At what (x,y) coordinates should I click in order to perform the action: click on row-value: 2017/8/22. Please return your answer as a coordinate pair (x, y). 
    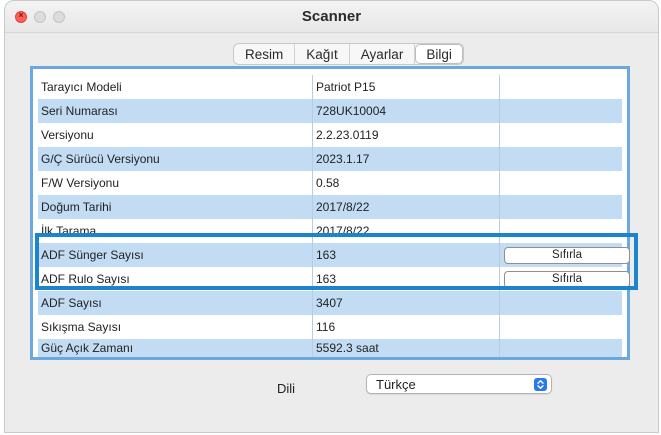
    Looking at the image, I should click on (406, 207).